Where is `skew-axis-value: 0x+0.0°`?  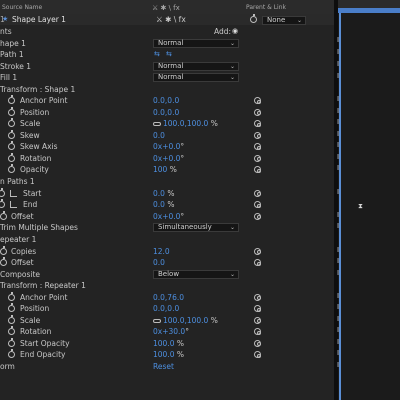 skew-axis-value: 0x+0.0° is located at coordinates (168, 146).